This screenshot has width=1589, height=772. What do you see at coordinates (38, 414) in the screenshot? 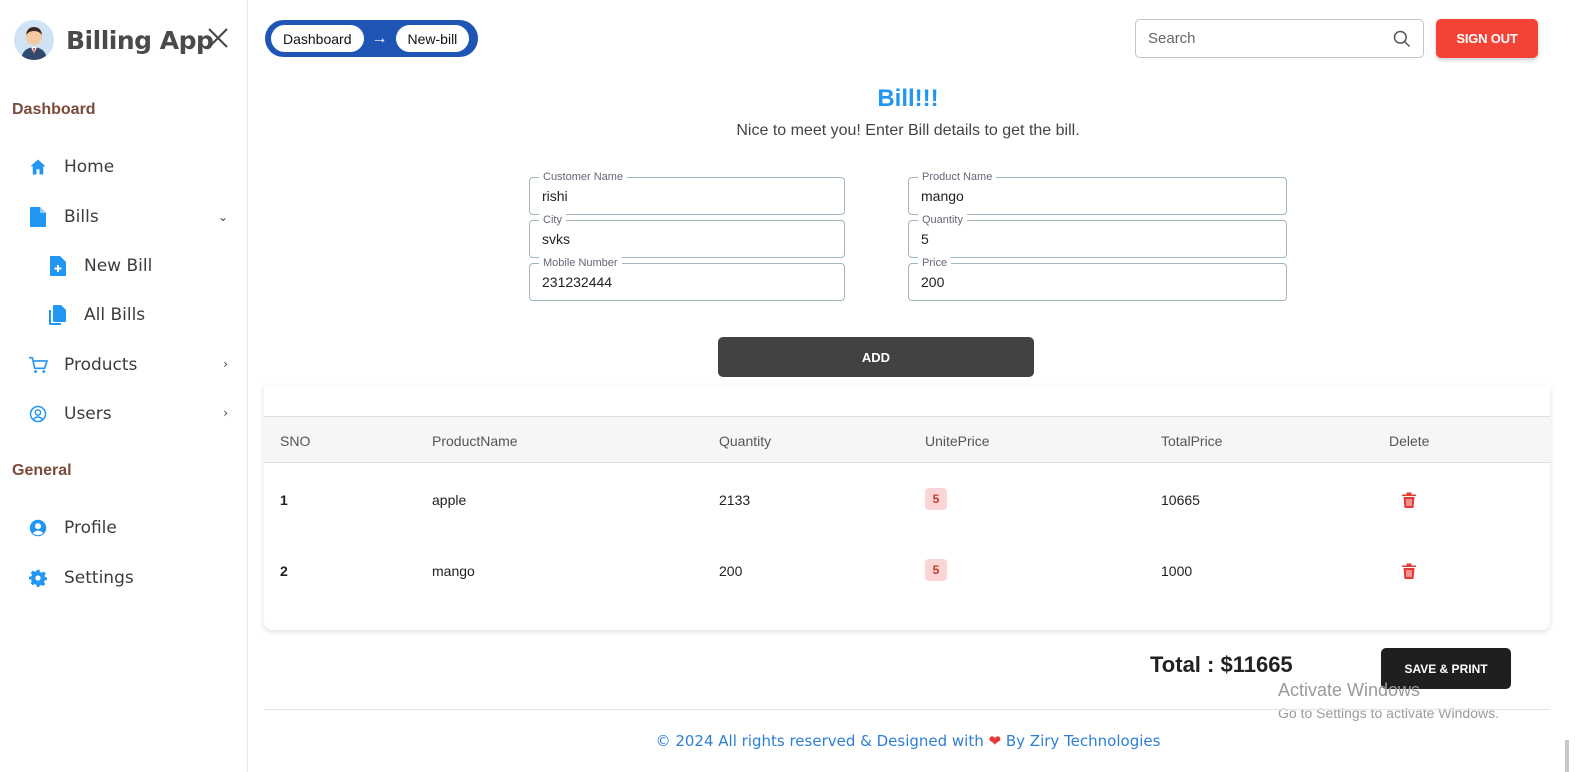
I see `user-circle-icon` at bounding box center [38, 414].